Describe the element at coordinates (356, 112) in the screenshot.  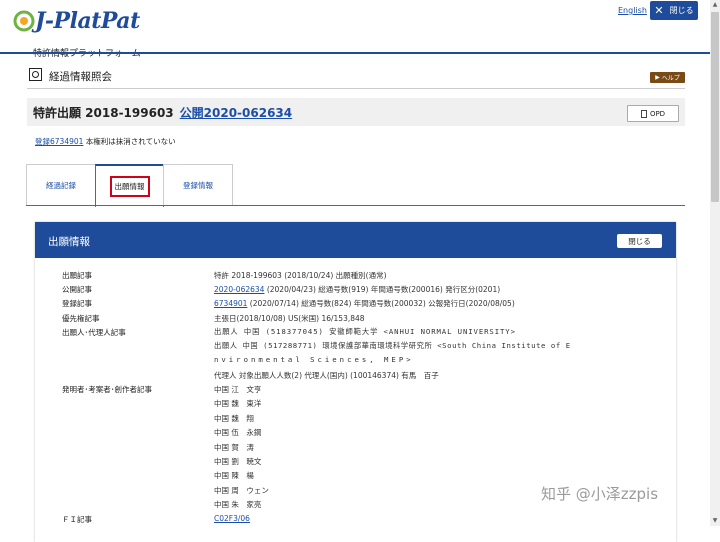
I see `record-header: 特許出願 2018-199603 公開2020-062634 OPD` at that location.